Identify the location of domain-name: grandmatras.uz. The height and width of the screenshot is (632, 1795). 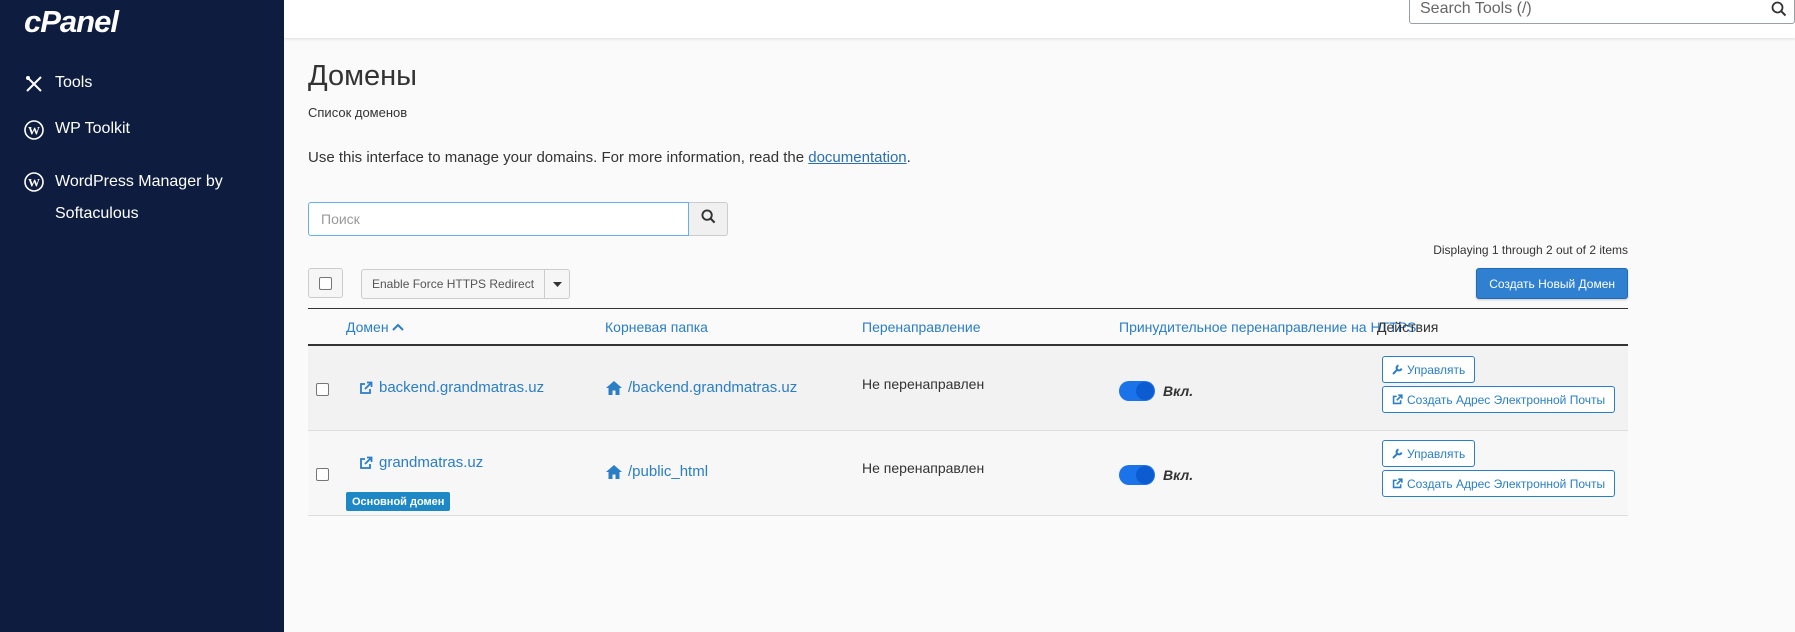
(431, 462).